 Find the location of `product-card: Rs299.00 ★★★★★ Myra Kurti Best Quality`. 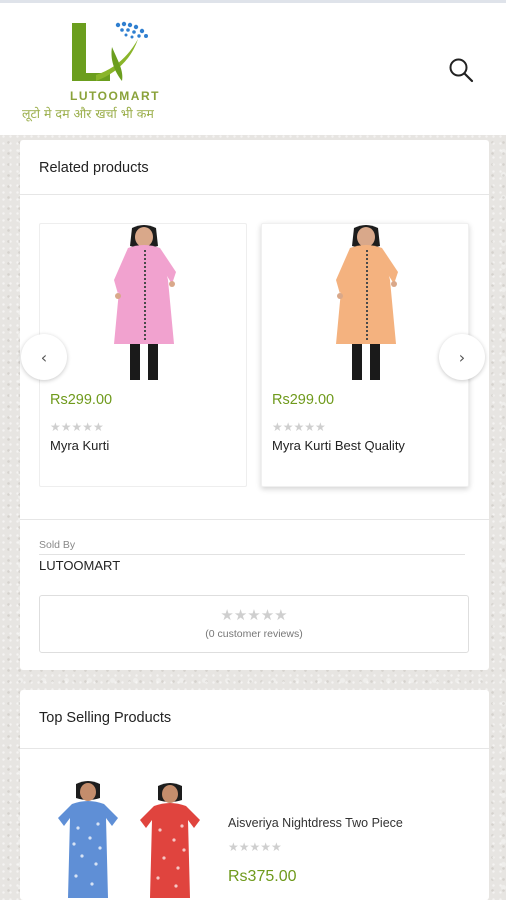

product-card: Rs299.00 ★★★★★ Myra Kurti Best Quality is located at coordinates (365, 355).